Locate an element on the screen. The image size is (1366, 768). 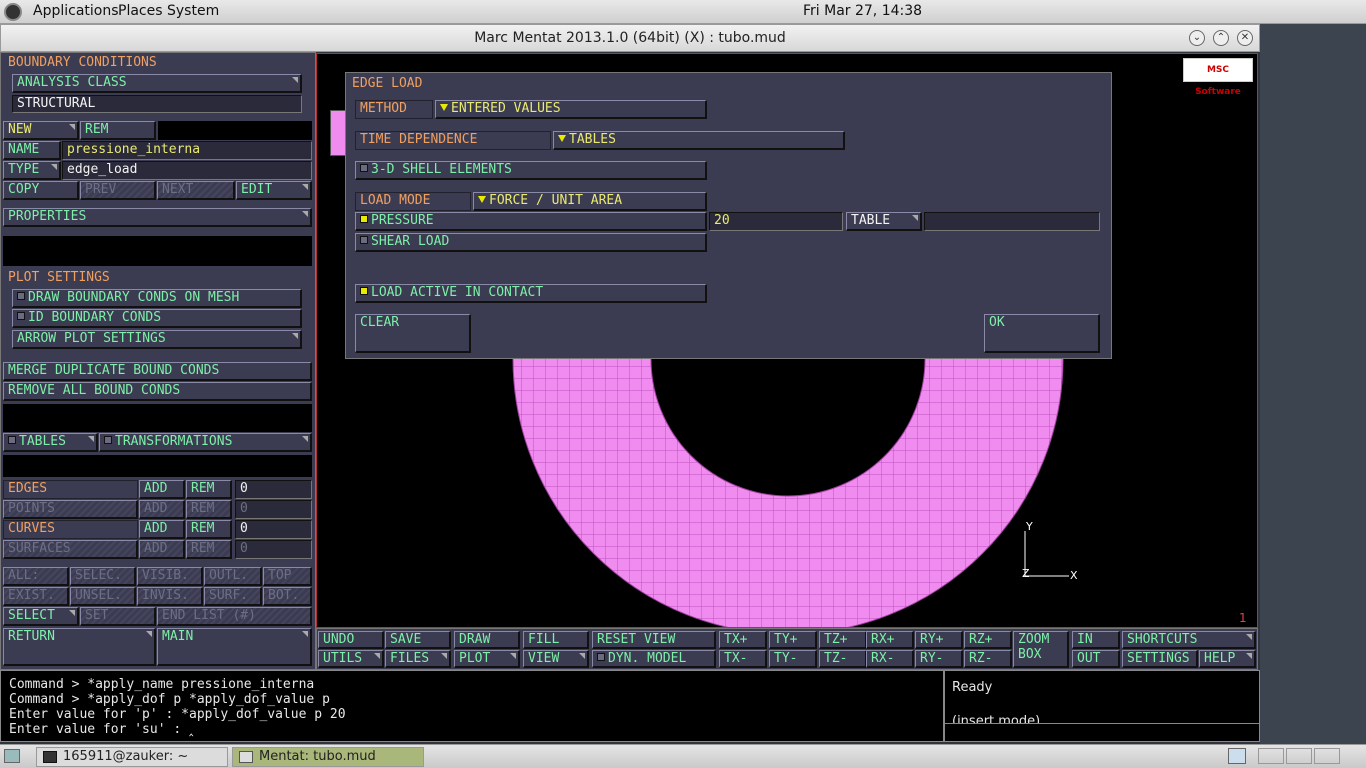
show-desktop-icon is located at coordinates (12, 756).